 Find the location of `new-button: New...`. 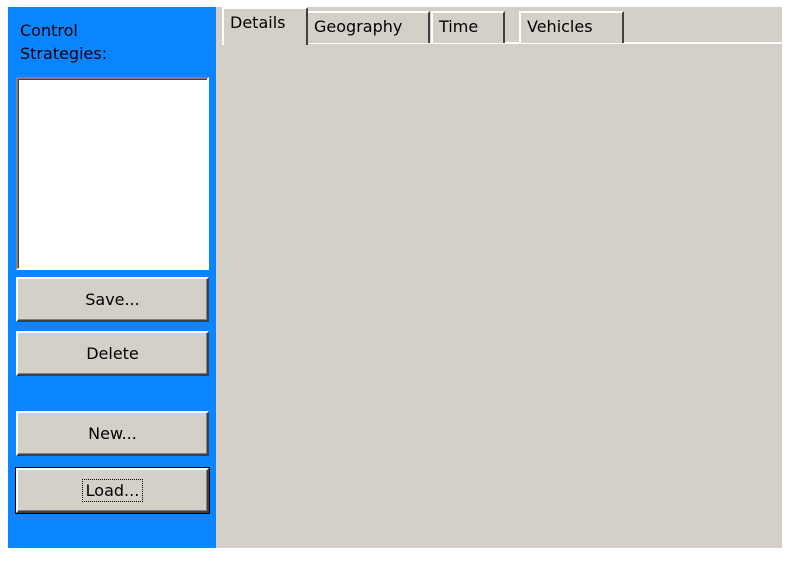

new-button: New... is located at coordinates (112, 433).